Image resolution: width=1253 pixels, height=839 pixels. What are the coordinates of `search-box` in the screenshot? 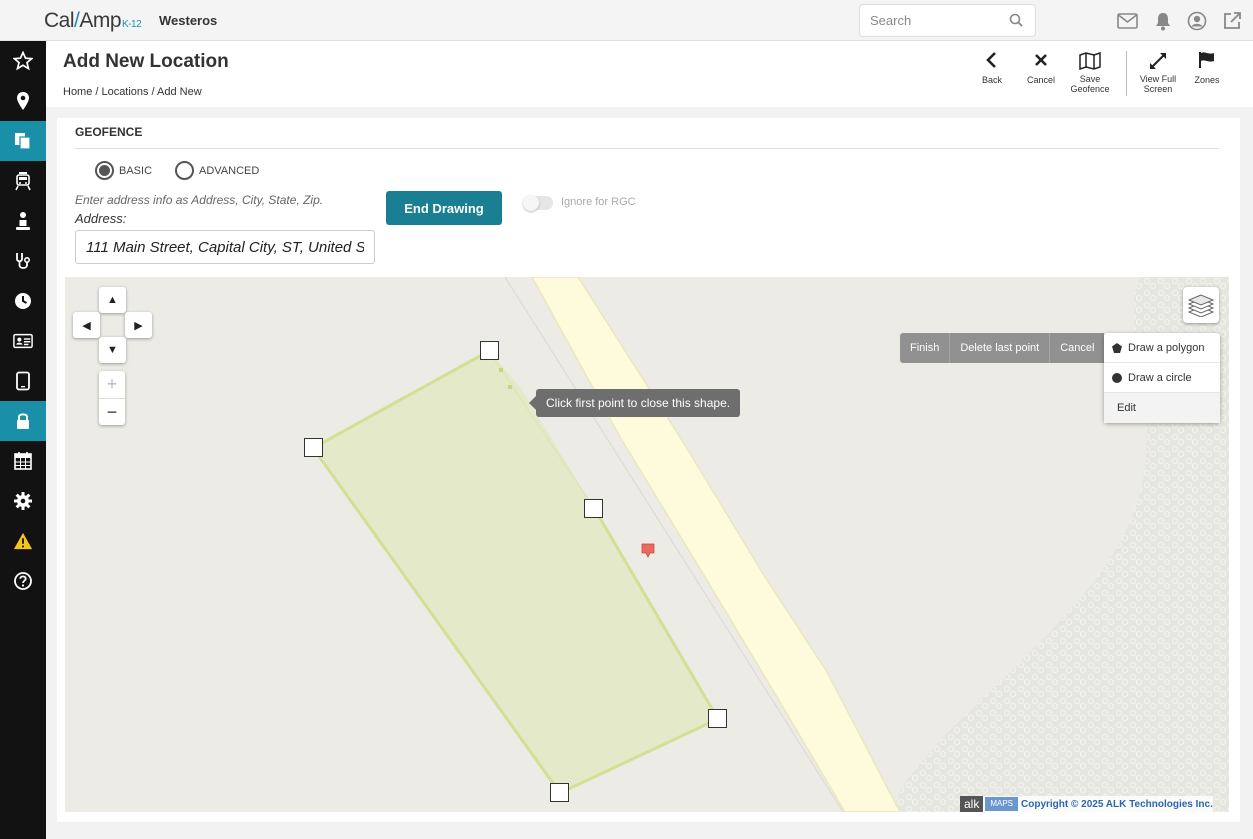 It's located at (947, 20).